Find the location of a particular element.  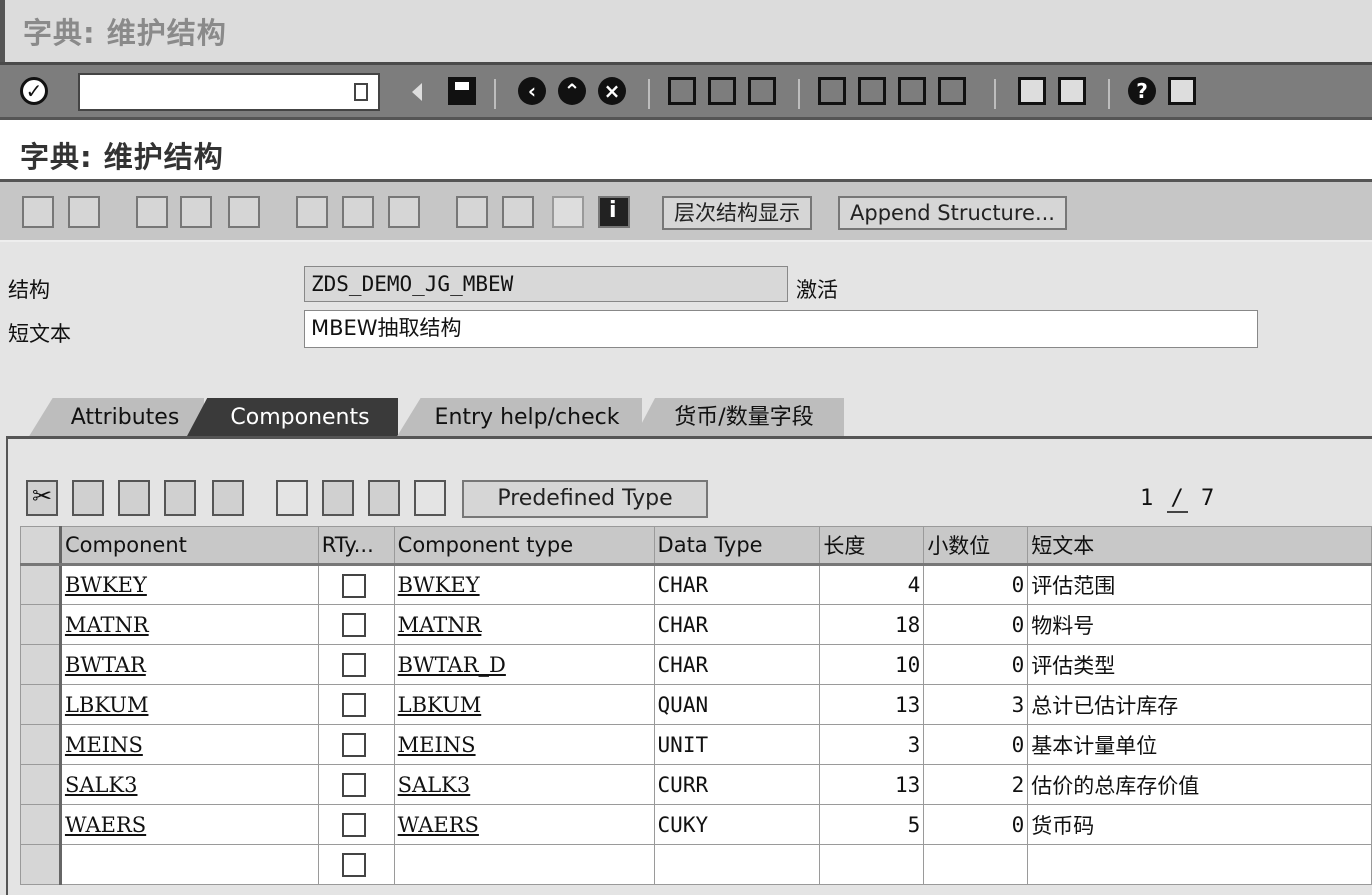

next-page-icon is located at coordinates (912, 91).